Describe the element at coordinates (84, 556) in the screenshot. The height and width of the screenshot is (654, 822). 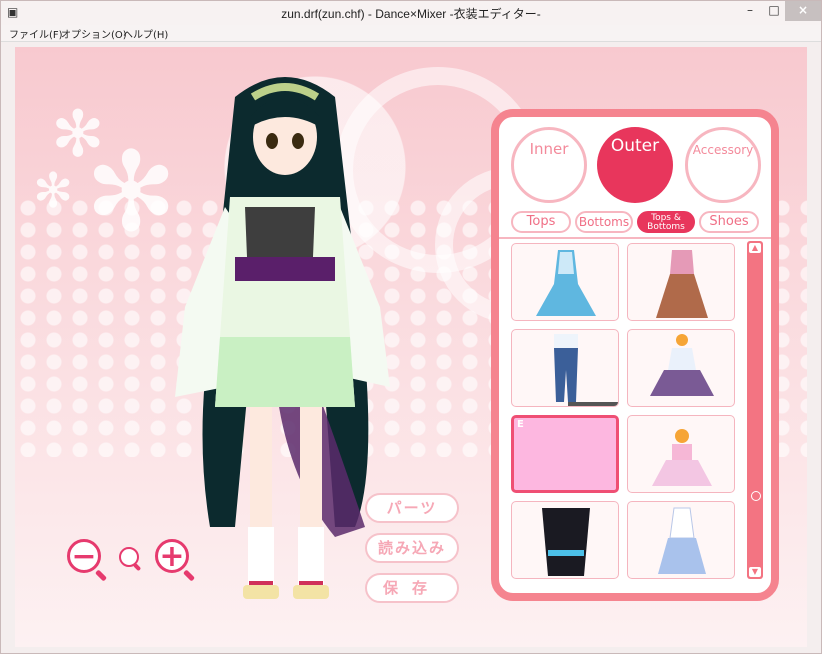
I see `zoom-out-button: −` at that location.